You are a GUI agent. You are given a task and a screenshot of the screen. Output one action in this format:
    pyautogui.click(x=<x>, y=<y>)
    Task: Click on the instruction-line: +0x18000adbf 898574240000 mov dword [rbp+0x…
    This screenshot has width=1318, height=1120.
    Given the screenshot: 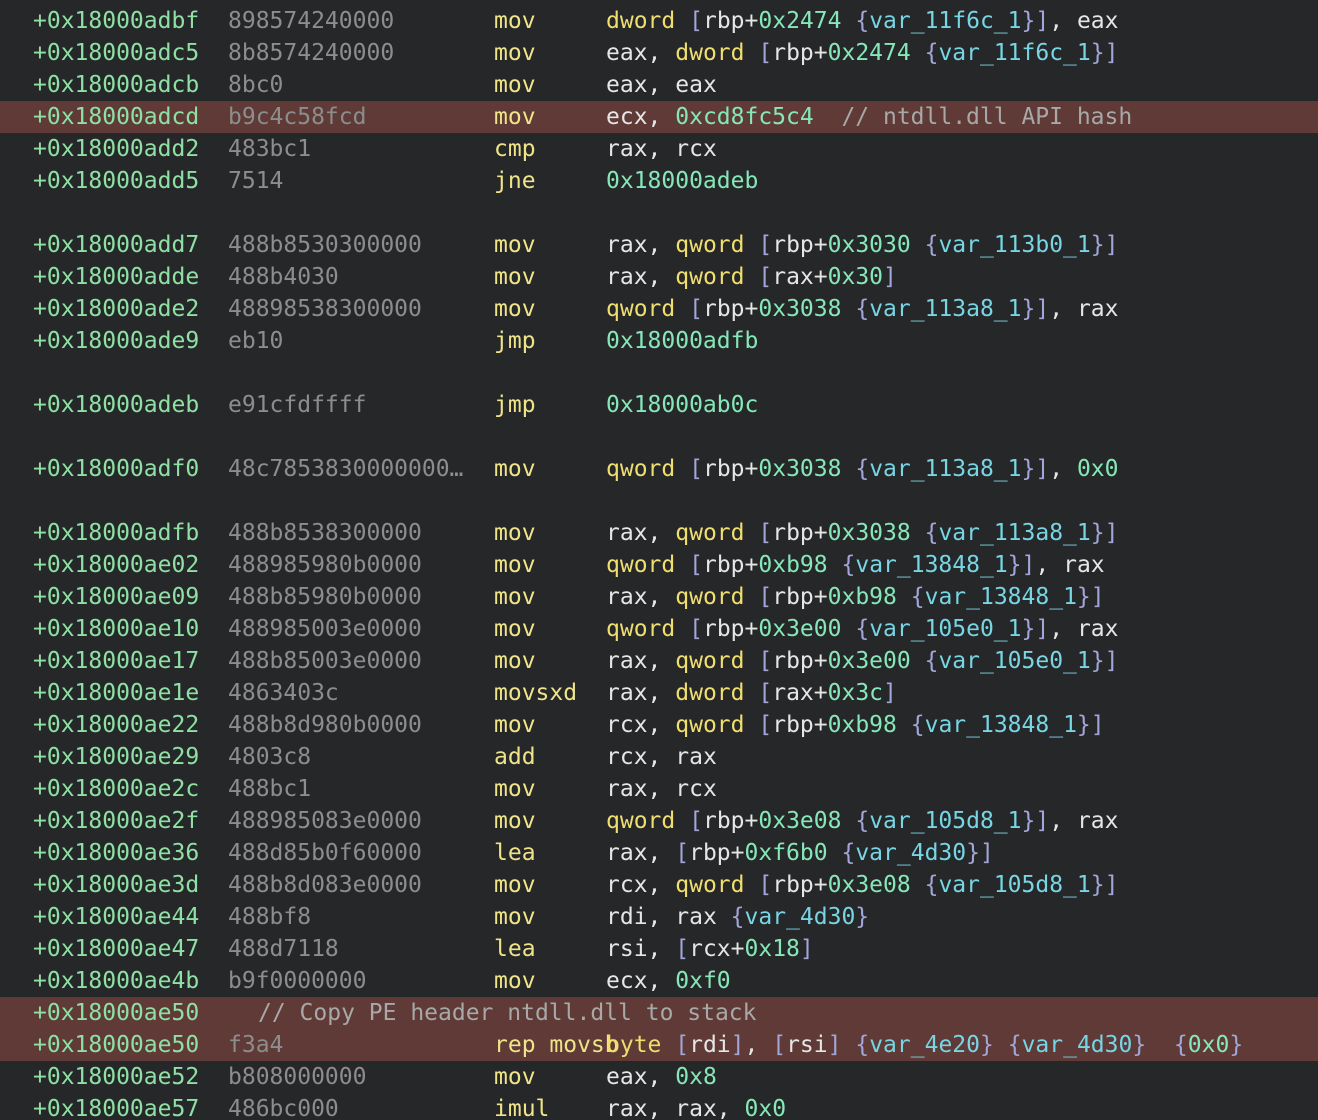 What is the action you would take?
    pyautogui.click(x=659, y=21)
    